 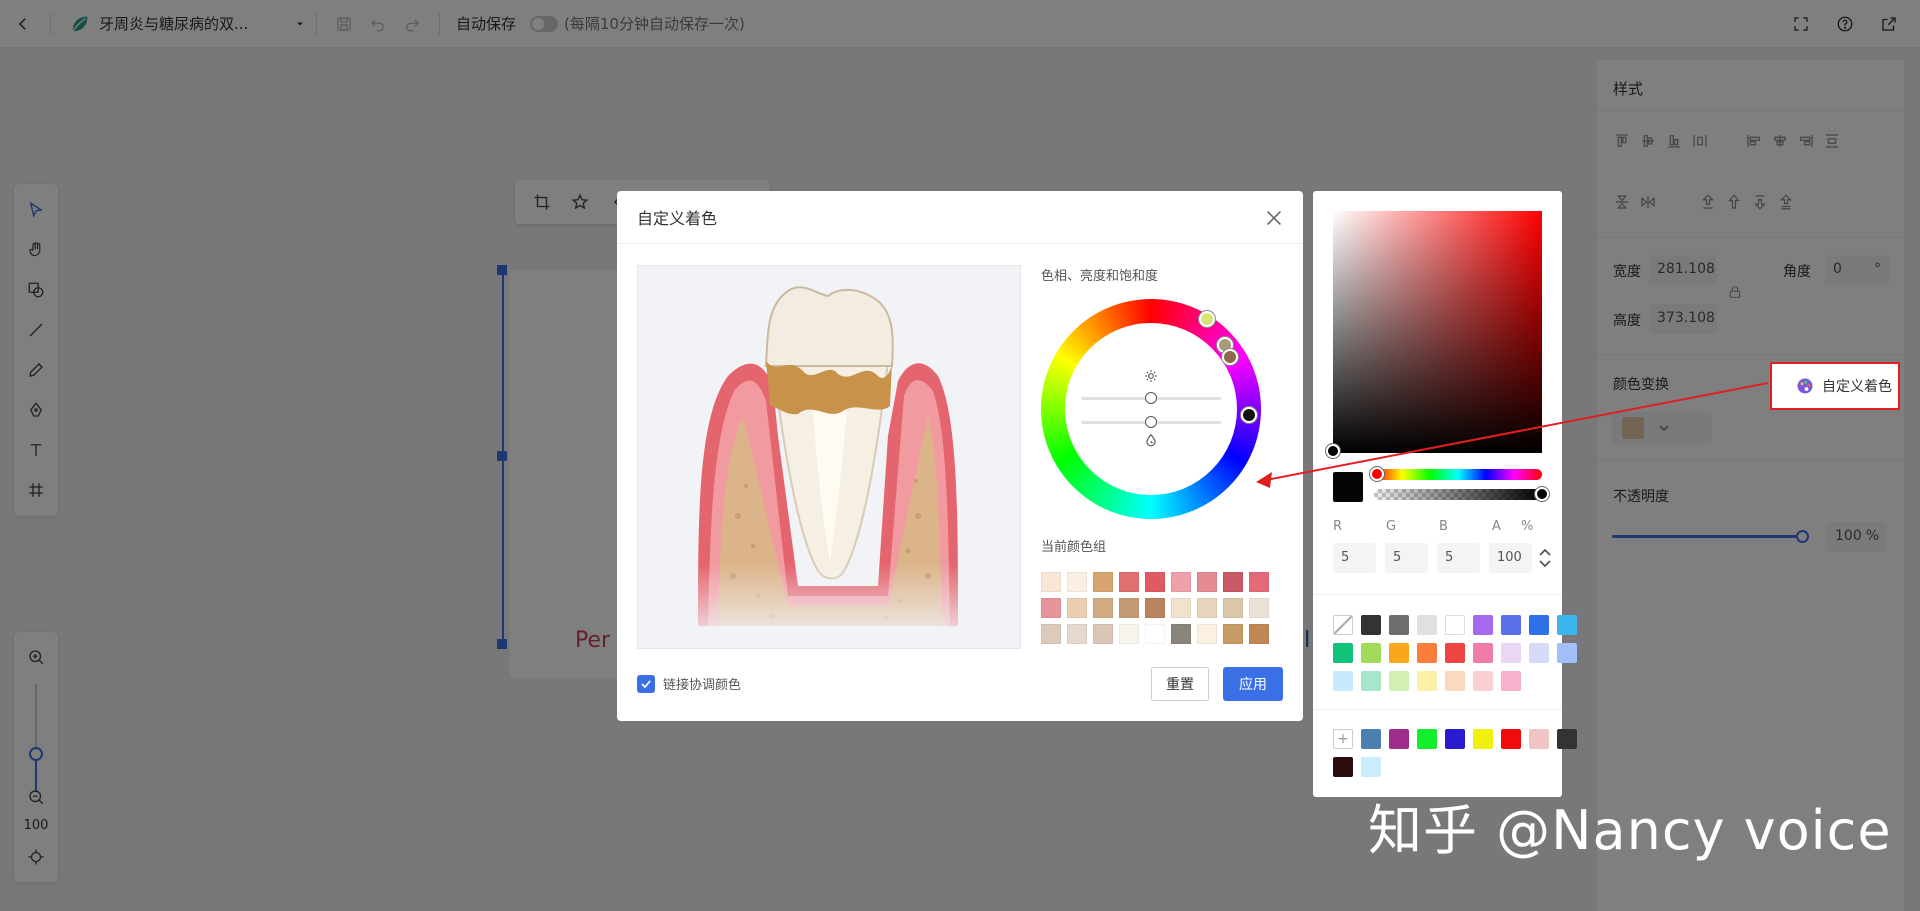 What do you see at coordinates (1377, 474) in the screenshot?
I see `hue-slider-handle` at bounding box center [1377, 474].